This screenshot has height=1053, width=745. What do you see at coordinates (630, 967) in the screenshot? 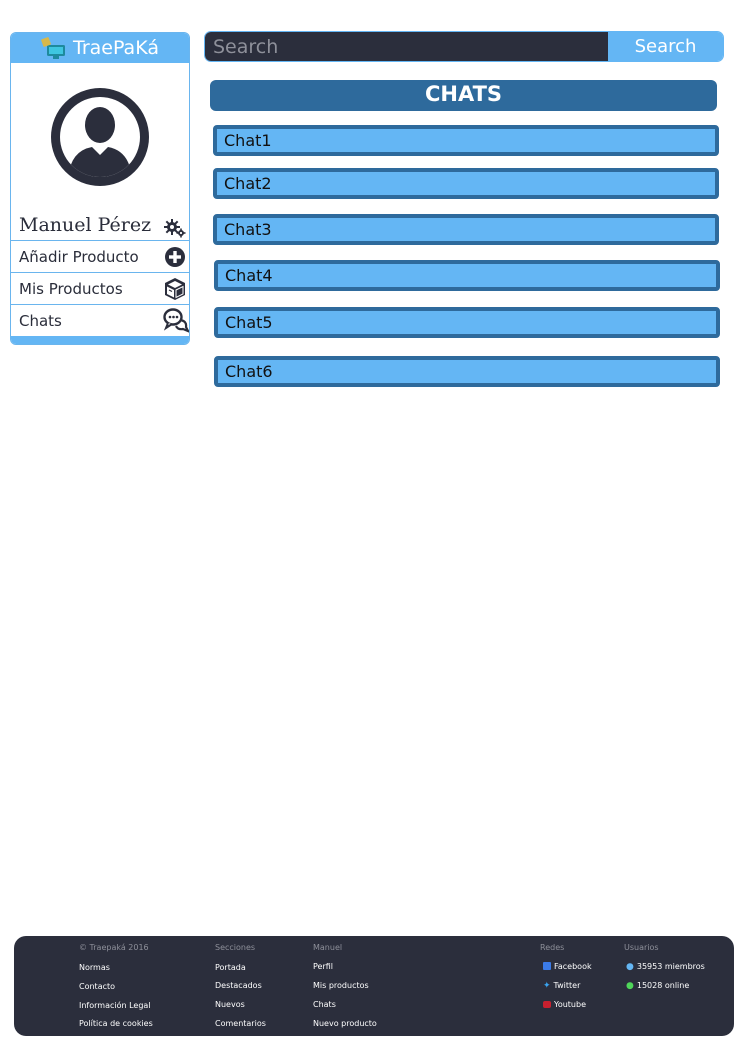
I see `user-icon: ●` at bounding box center [630, 967].